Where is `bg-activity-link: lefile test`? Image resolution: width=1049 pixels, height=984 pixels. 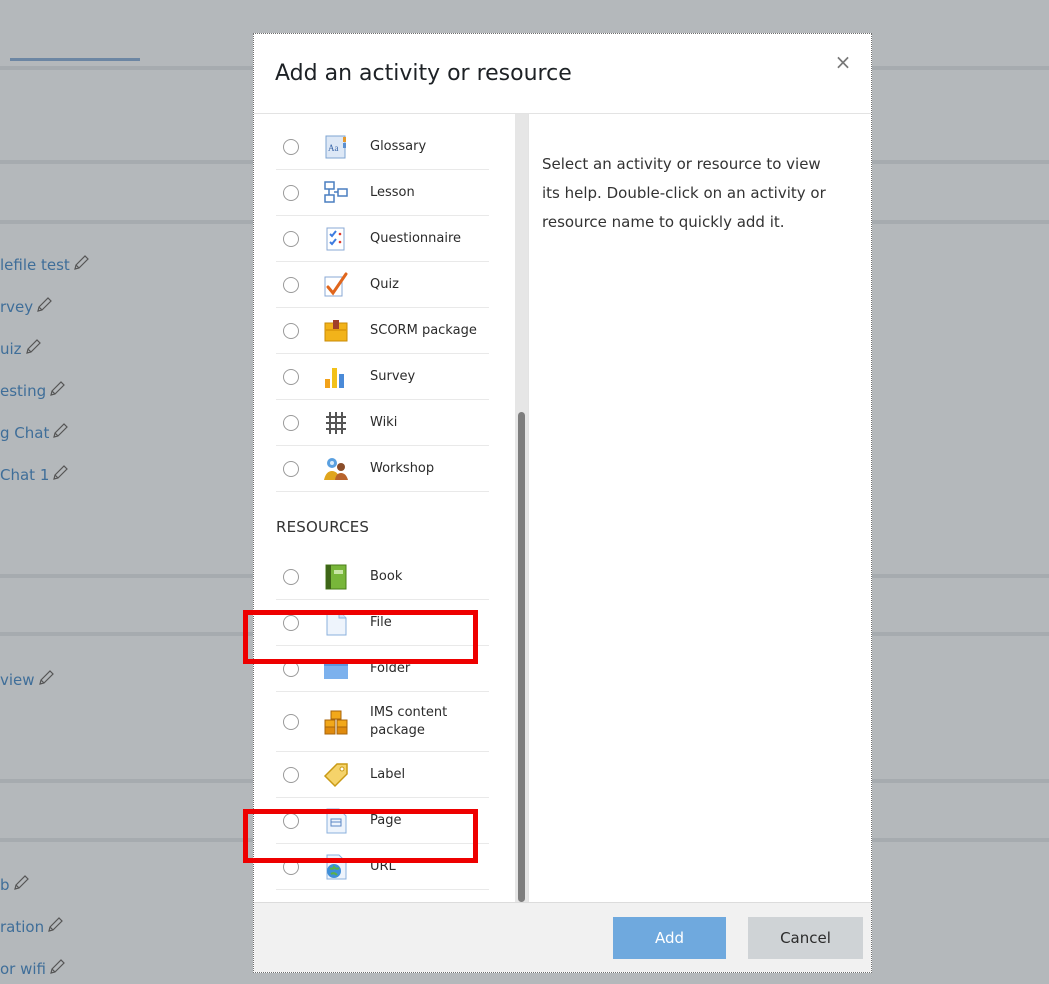 bg-activity-link: lefile test is located at coordinates (45, 265).